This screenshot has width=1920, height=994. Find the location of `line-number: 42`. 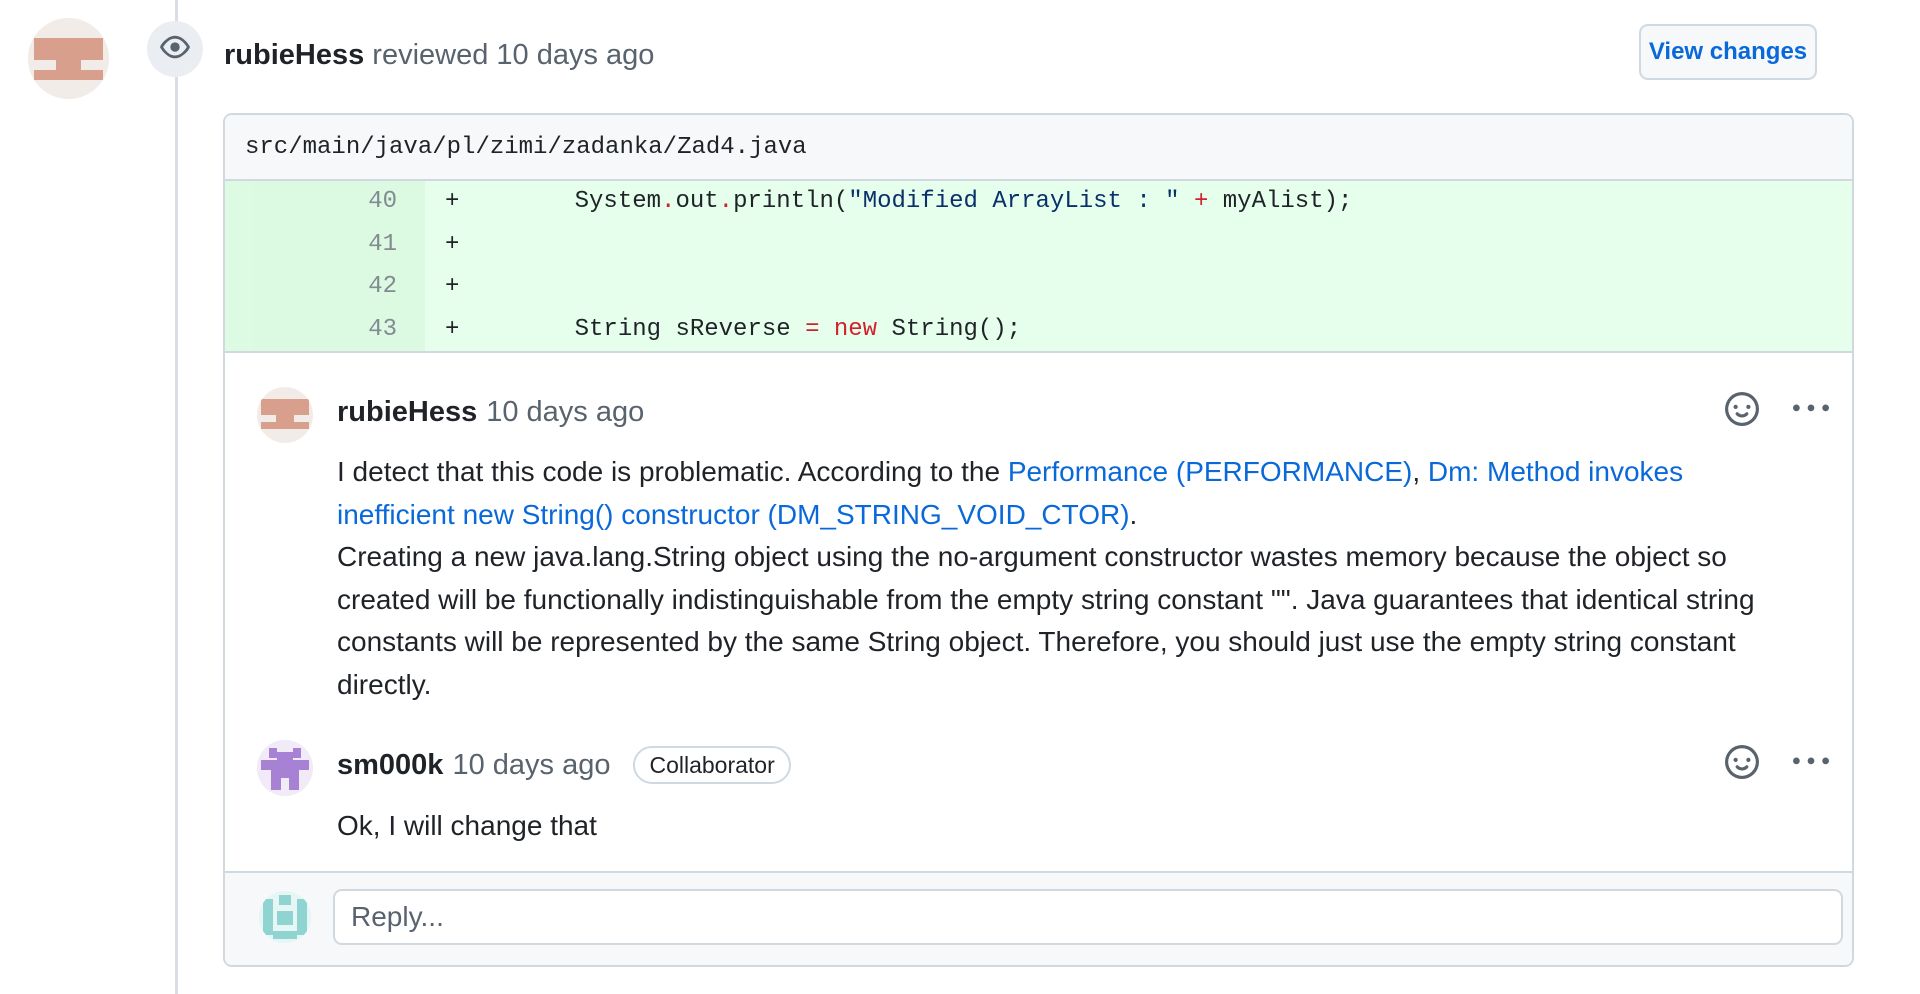

line-number: 42 is located at coordinates (325, 287).